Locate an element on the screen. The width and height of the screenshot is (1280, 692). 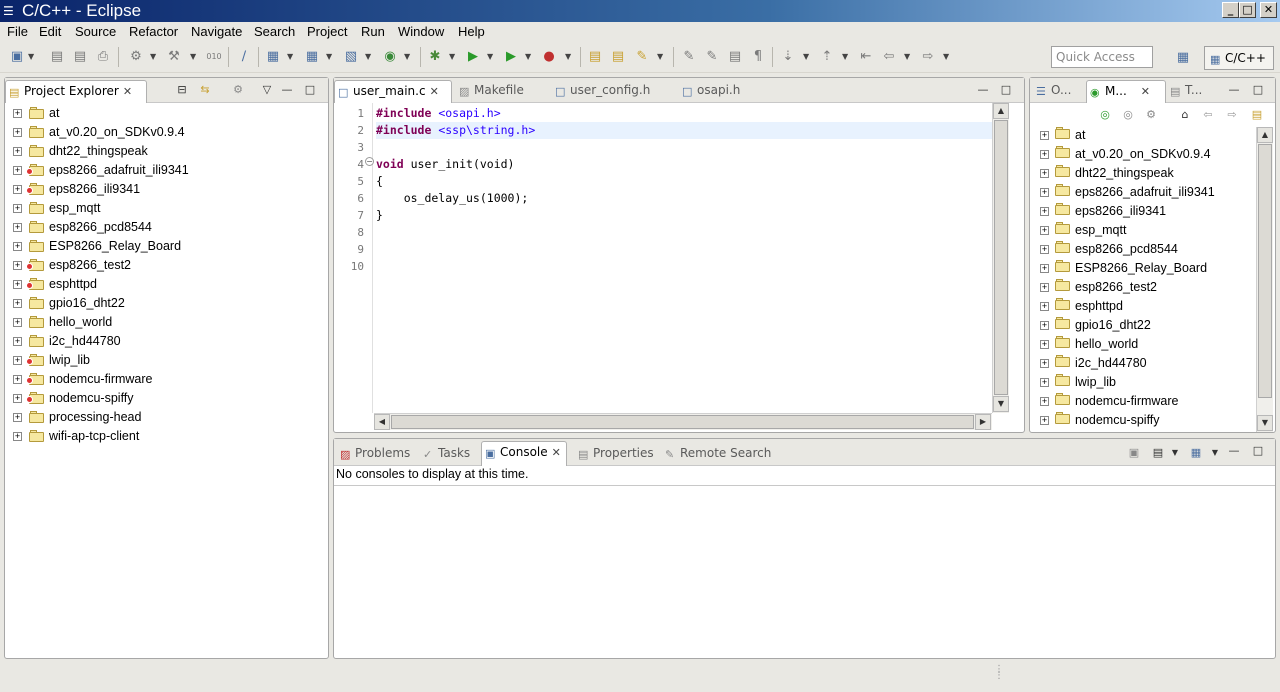
tree-item: + nodemcu-spiffy is located at coordinates (1142, 420).